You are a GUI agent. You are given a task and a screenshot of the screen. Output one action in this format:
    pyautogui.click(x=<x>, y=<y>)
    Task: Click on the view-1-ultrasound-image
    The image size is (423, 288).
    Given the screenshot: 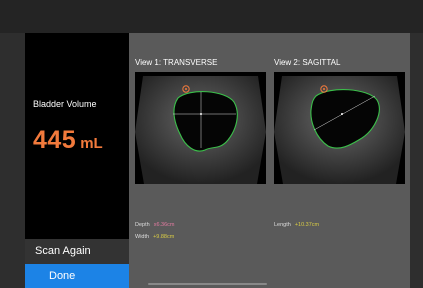 What is the action you would take?
    pyautogui.click(x=200, y=128)
    